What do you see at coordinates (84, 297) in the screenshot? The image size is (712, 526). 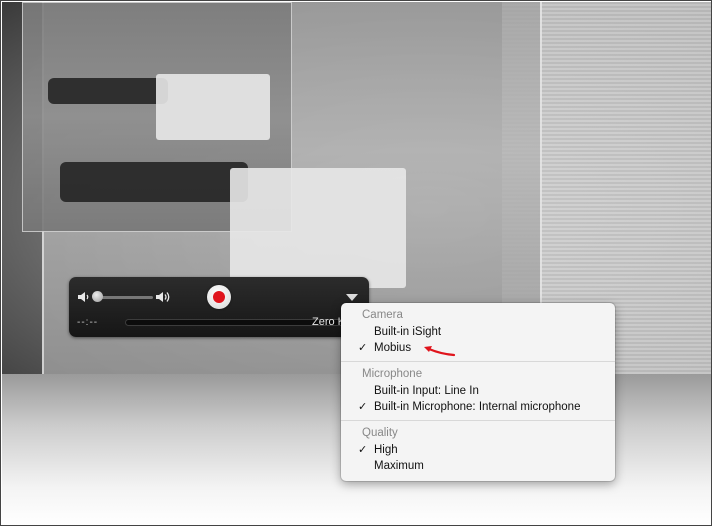 I see `volume-low-icon` at bounding box center [84, 297].